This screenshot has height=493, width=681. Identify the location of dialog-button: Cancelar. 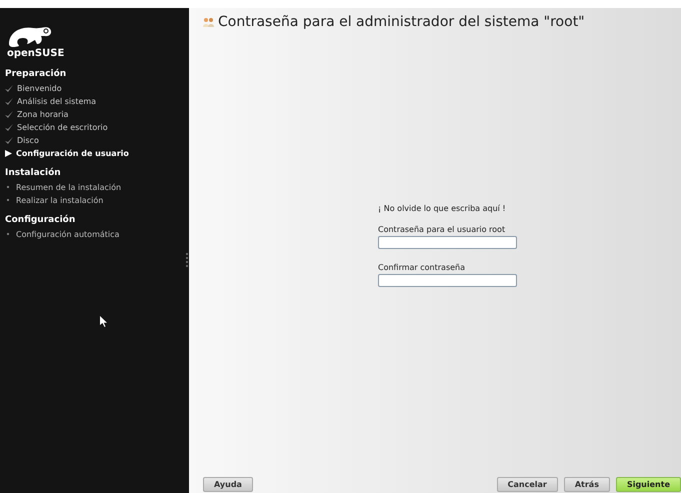
(527, 484).